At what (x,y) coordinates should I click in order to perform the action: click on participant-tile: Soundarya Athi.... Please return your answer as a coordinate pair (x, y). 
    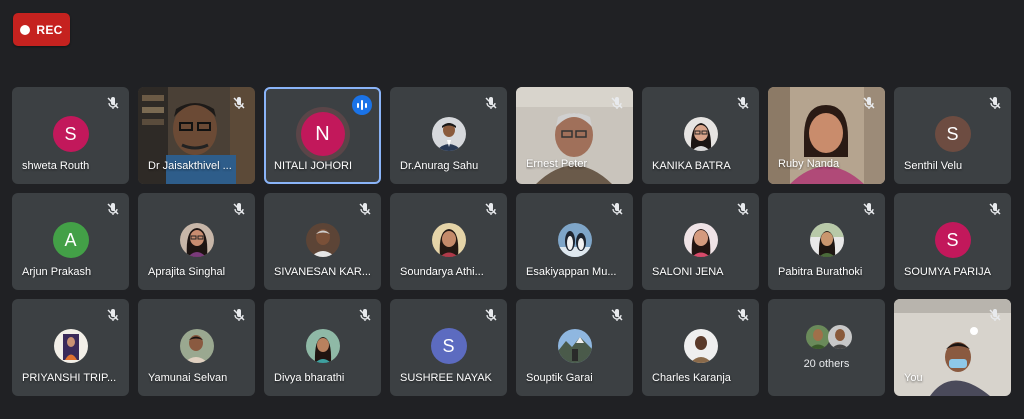
    Looking at the image, I should click on (448, 241).